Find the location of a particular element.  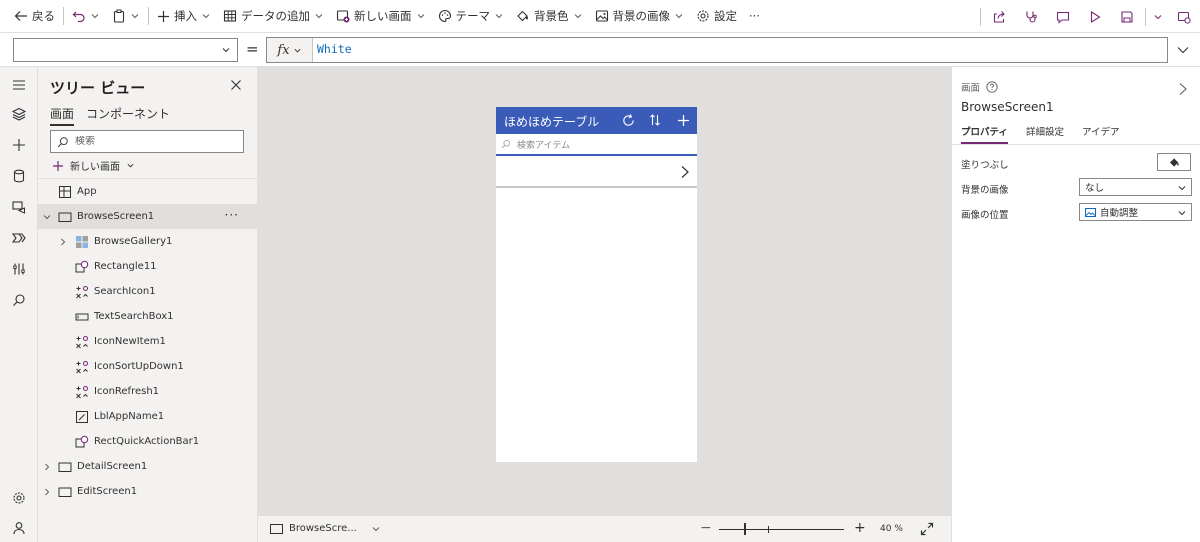

refresh-icon is located at coordinates (628, 120).